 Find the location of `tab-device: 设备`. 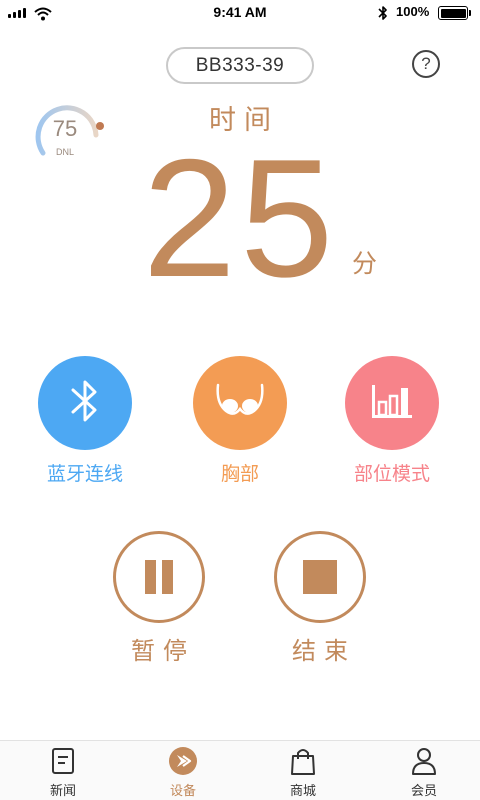

tab-device: 设备 is located at coordinates (183, 772).